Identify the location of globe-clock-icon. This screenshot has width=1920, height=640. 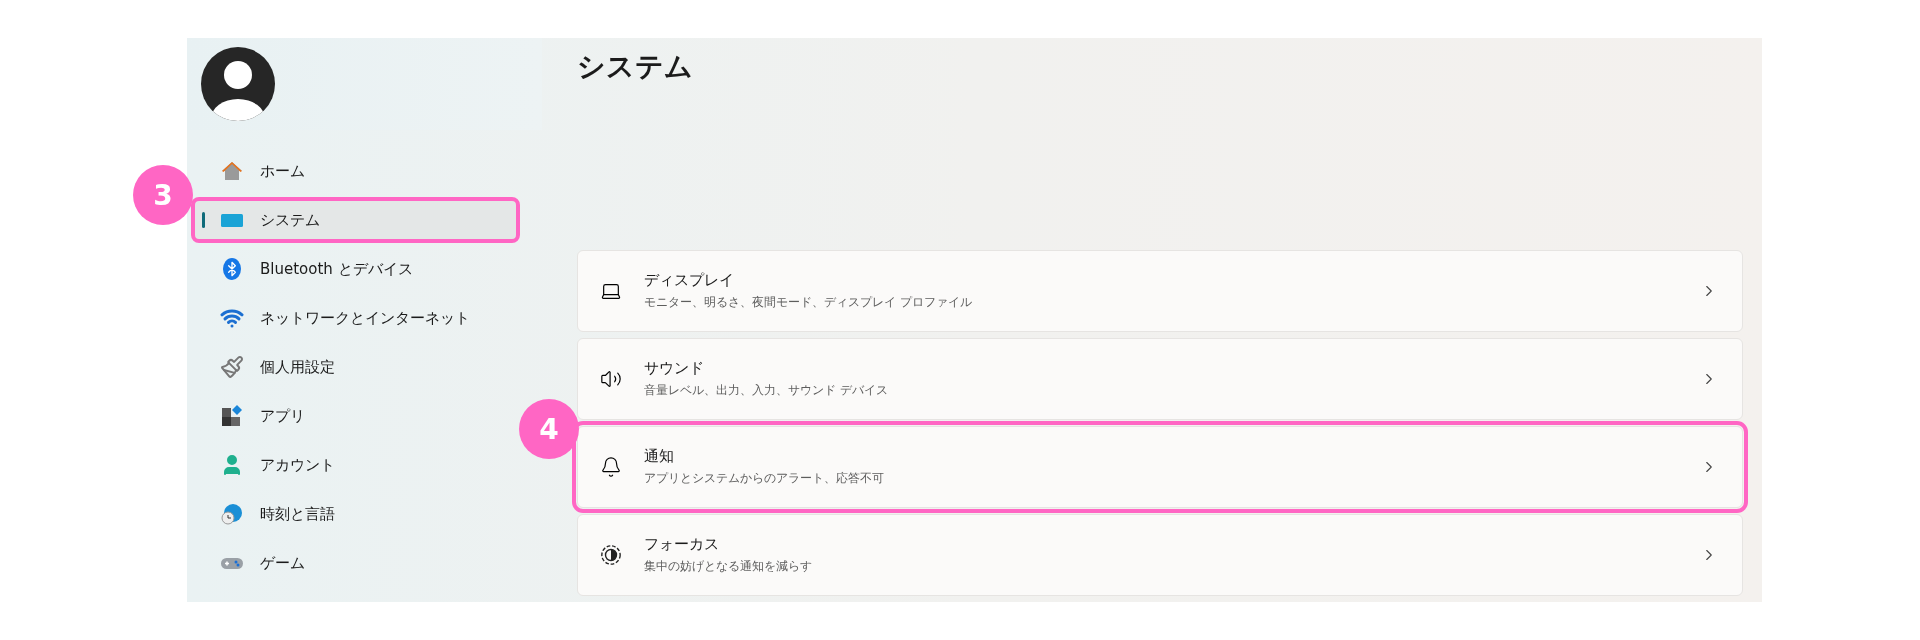
(232, 514).